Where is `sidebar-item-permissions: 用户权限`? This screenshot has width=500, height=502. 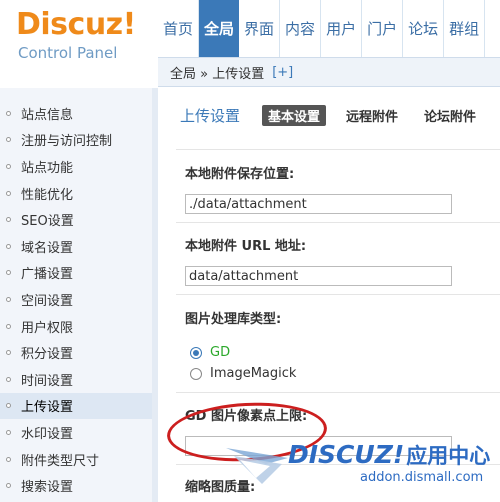 sidebar-item-permissions: 用户权限 is located at coordinates (76, 326).